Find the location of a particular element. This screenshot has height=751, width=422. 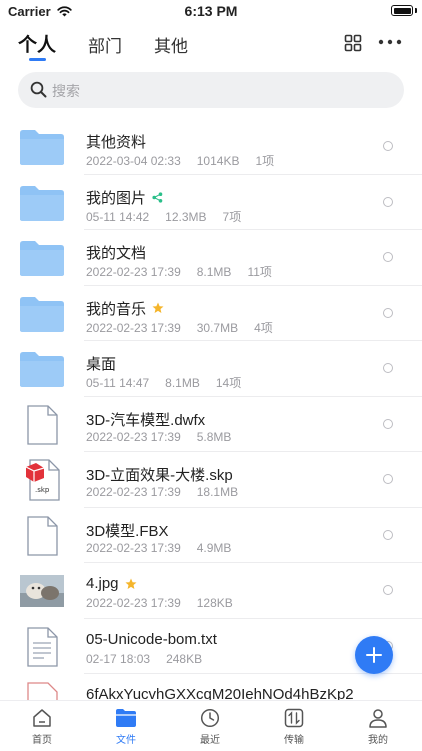

battery-tip is located at coordinates (416, 10).